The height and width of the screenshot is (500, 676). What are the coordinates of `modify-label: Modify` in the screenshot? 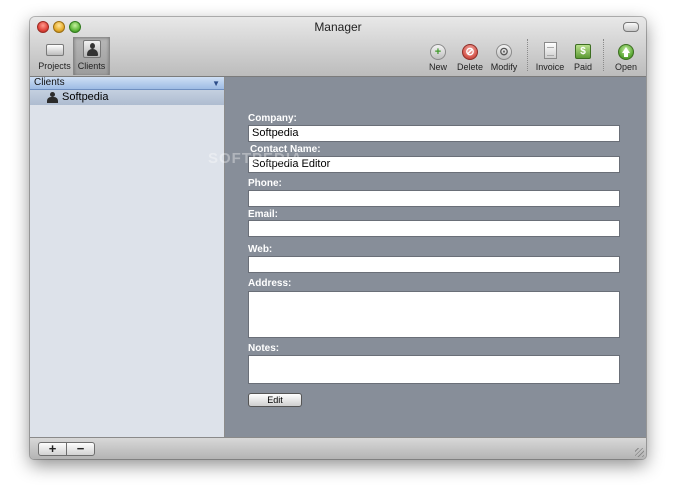 It's located at (504, 67).